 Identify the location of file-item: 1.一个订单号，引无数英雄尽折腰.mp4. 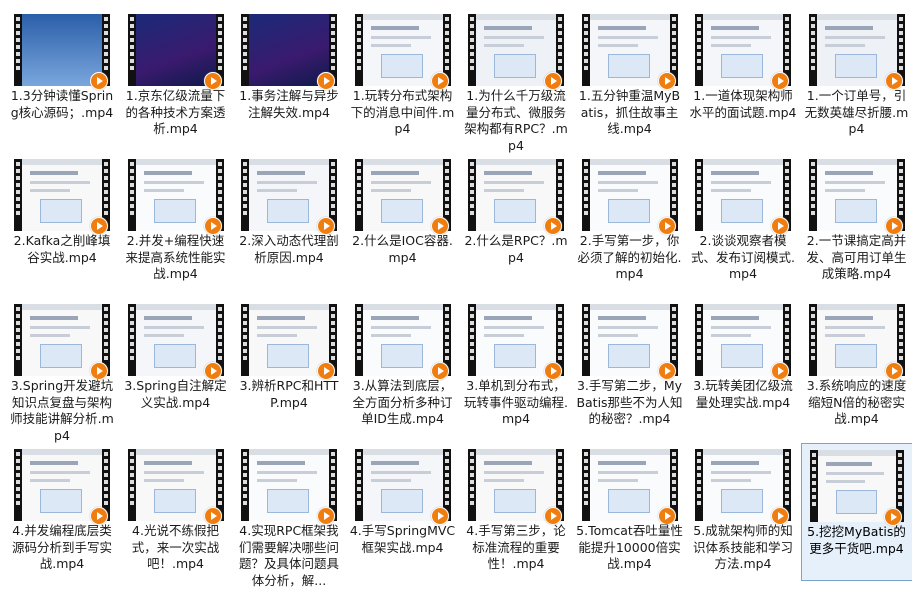
(856, 77).